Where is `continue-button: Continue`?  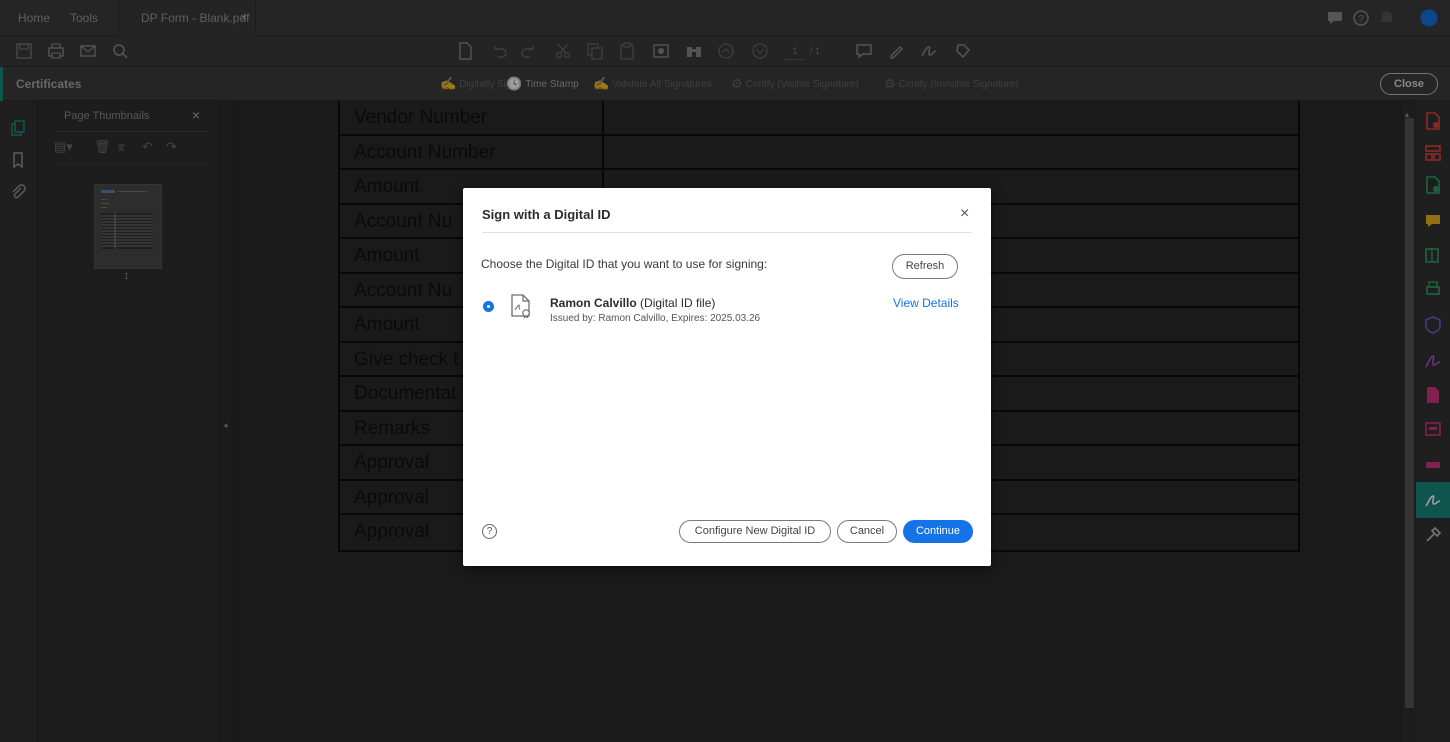 continue-button: Continue is located at coordinates (938, 531).